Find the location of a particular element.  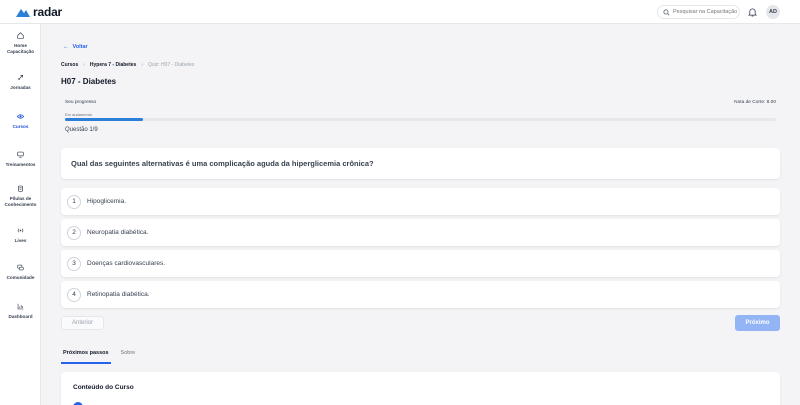

chart-icon is located at coordinates (20, 306).